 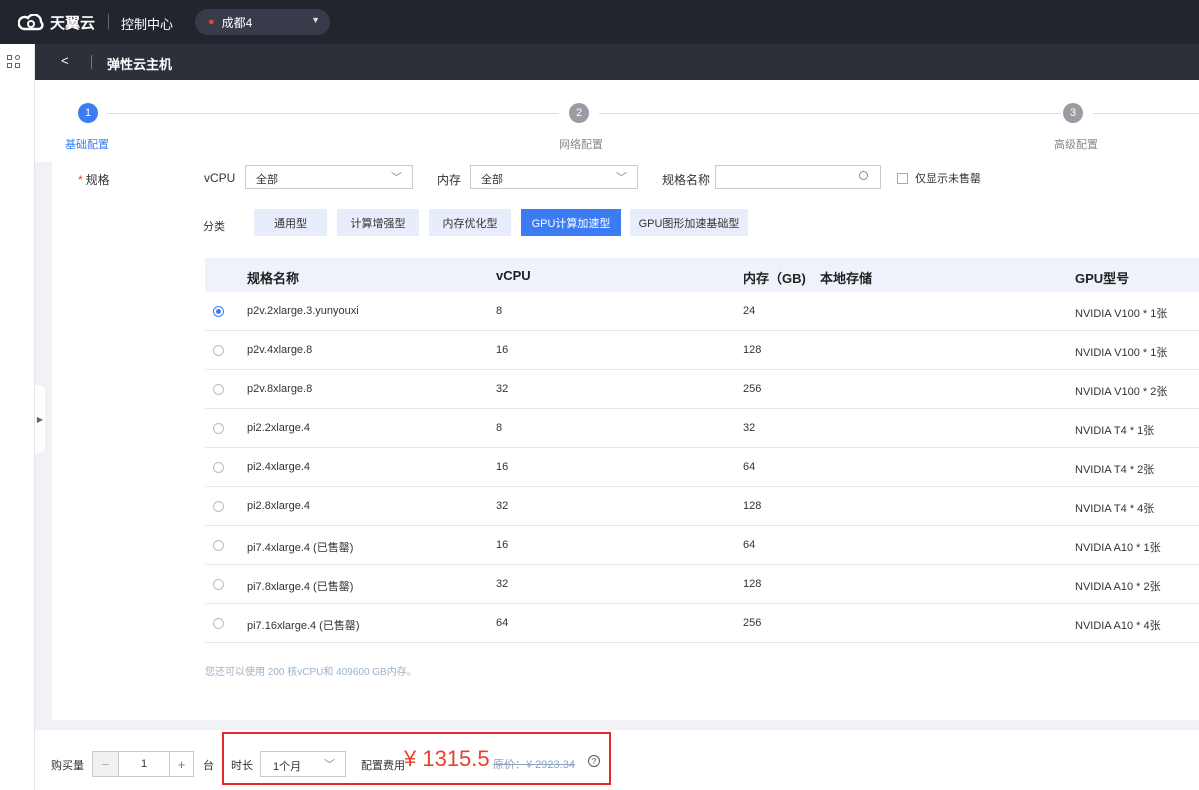 I want to click on console-link: 控制中心, so click(x=147, y=23).